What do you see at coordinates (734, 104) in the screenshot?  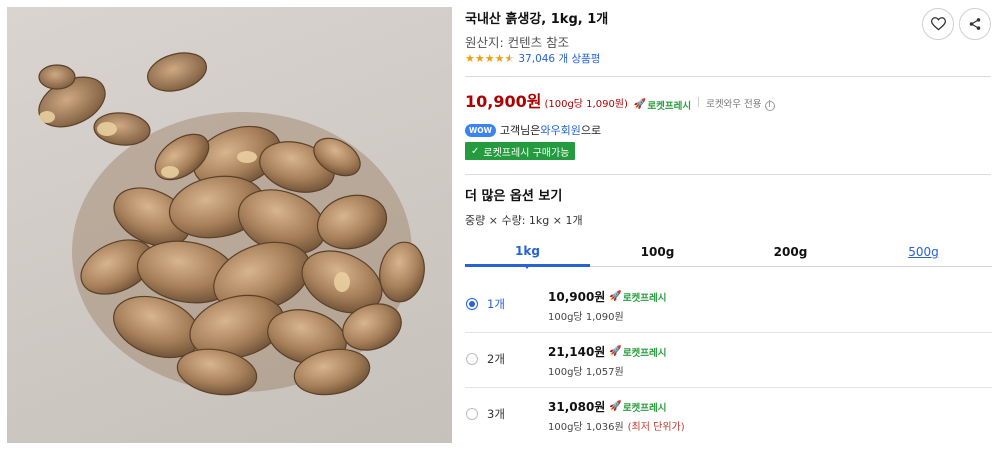 I see `wow-only-text: 로켓와우 전용` at bounding box center [734, 104].